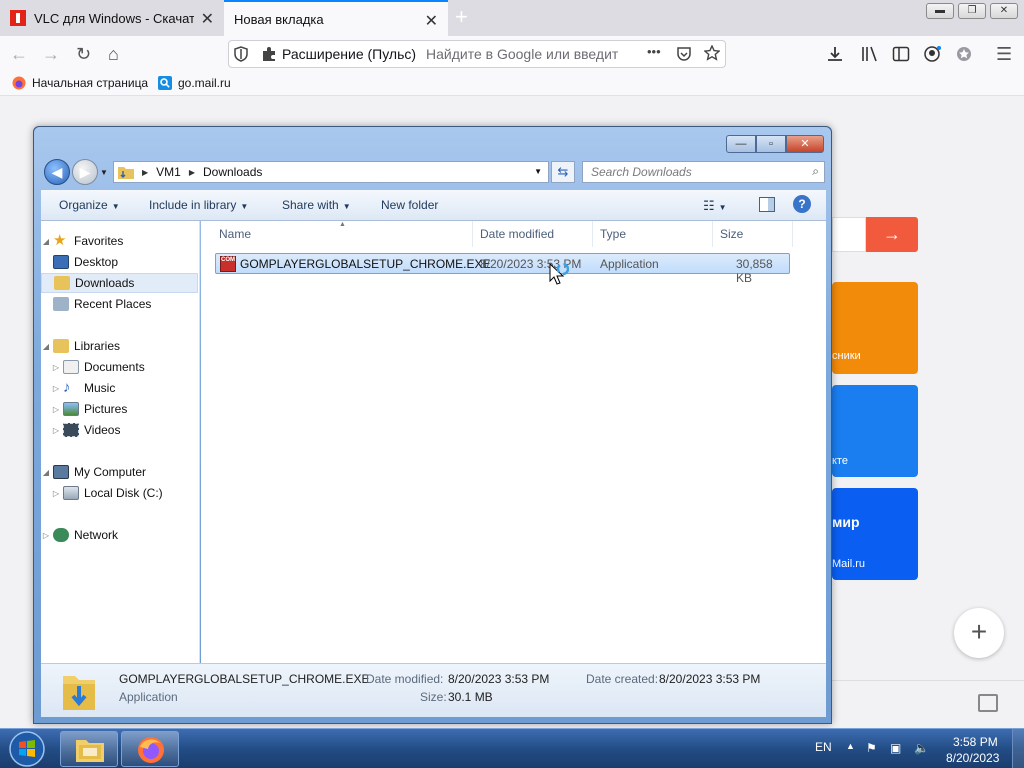 This screenshot has width=1024, height=768. I want to click on share-with-button: Share with ▼, so click(316, 205).